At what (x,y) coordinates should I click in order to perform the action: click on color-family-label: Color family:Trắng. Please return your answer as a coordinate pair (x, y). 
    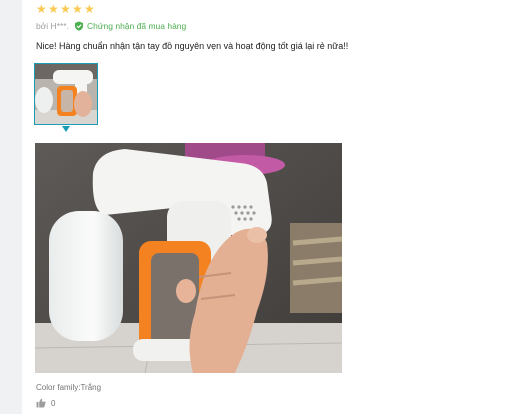
    Looking at the image, I should click on (69, 387).